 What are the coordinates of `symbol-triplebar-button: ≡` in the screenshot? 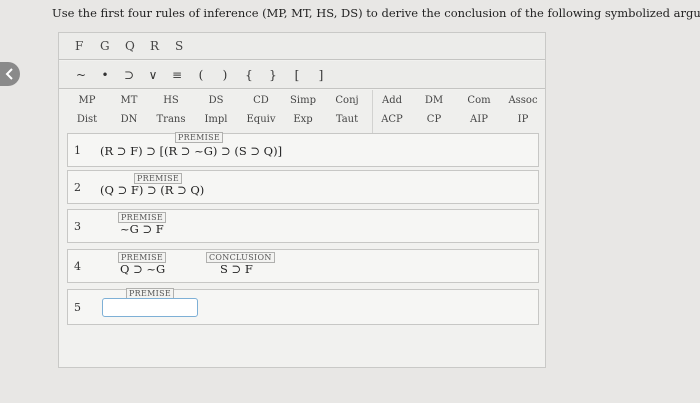 It's located at (177, 75).